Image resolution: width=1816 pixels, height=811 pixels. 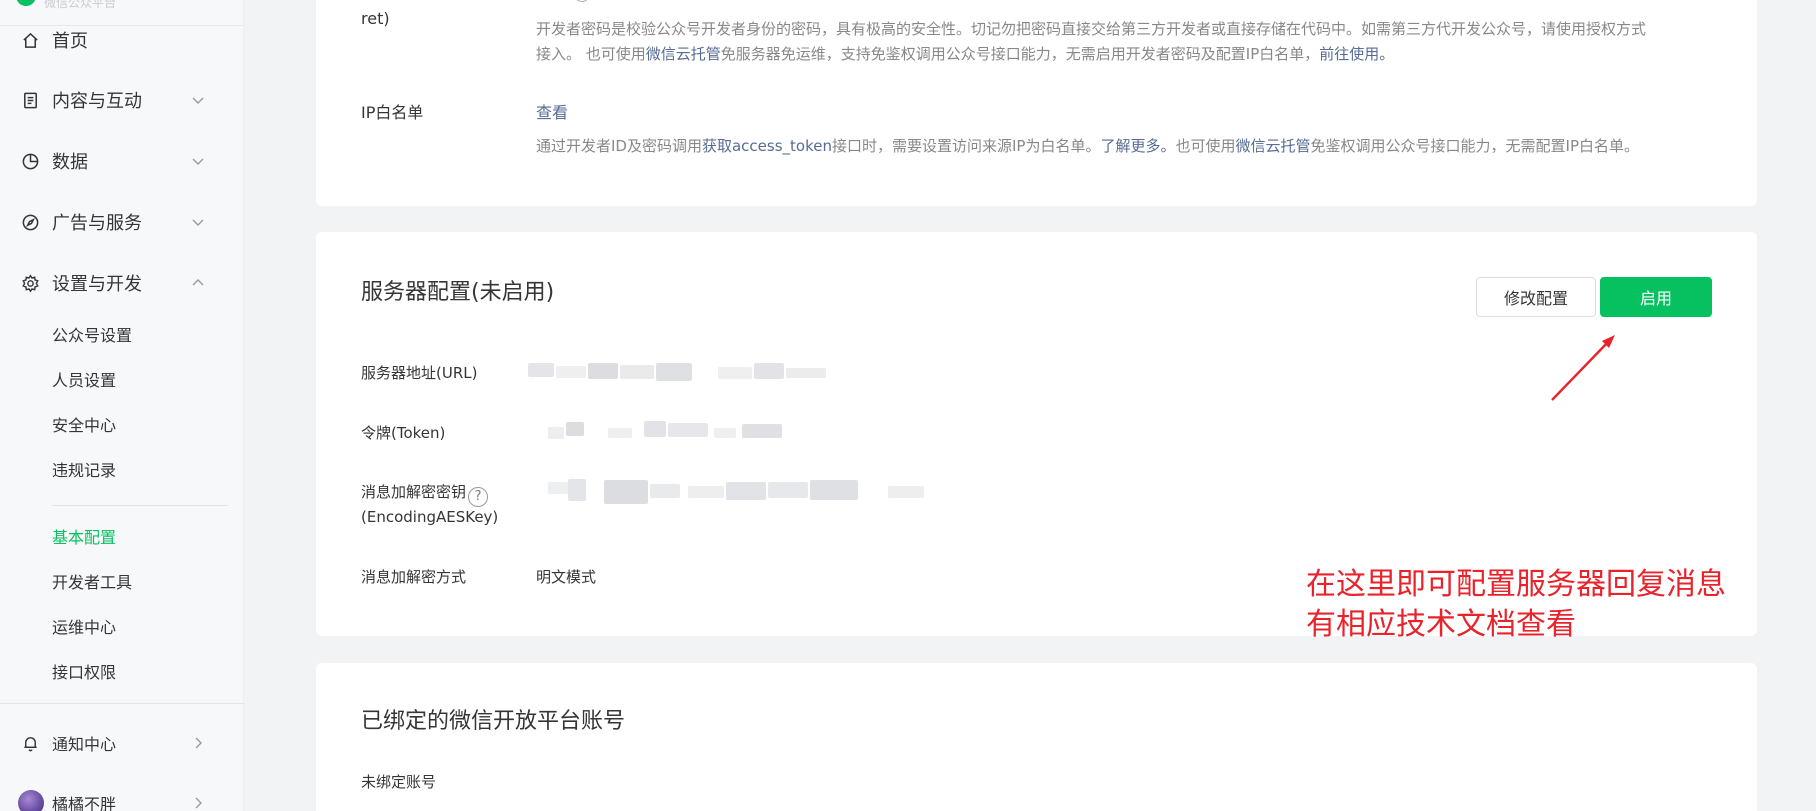 What do you see at coordinates (92, 583) in the screenshot?
I see `sidebar-item-dev-tools: 开发者工具` at bounding box center [92, 583].